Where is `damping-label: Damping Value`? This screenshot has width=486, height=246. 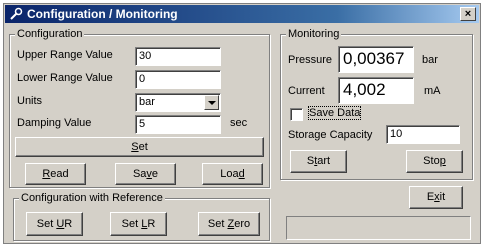
damping-label: Damping Value is located at coordinates (54, 123).